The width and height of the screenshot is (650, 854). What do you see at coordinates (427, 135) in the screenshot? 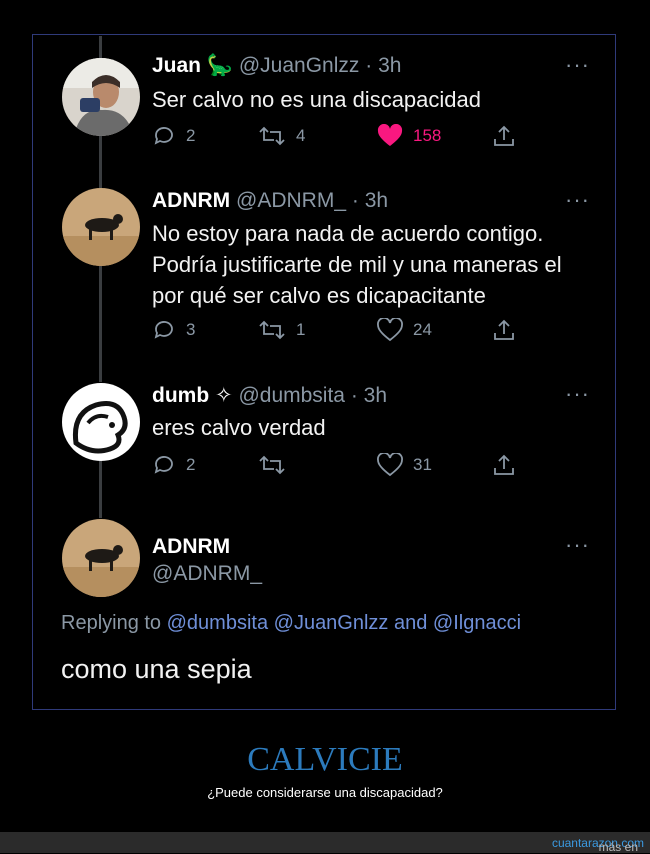
I see `like-count: 158` at bounding box center [427, 135].